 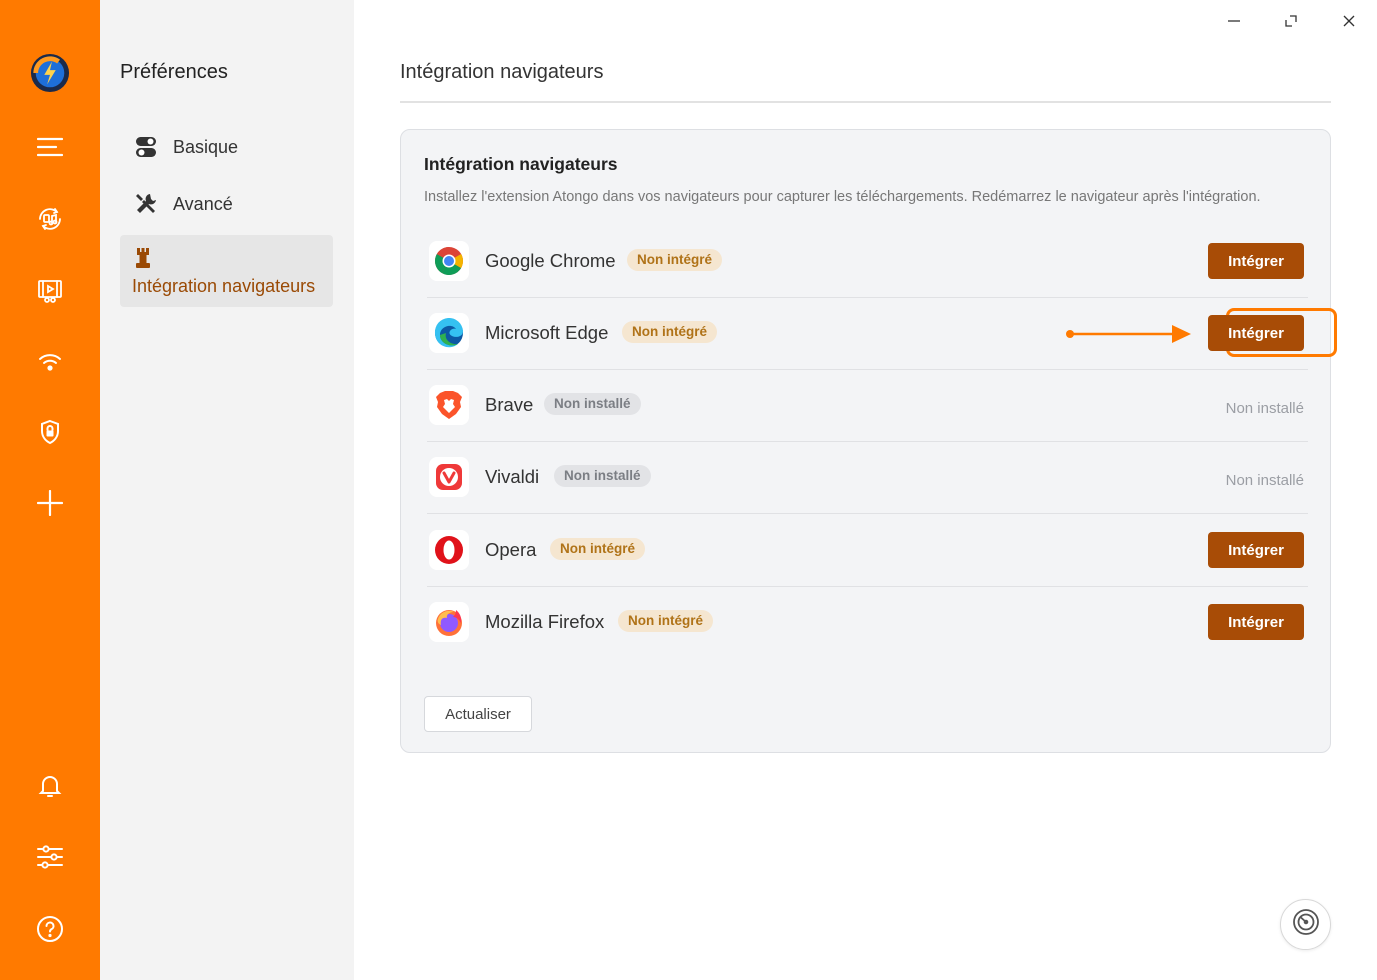 I want to click on video-convert-icon, so click(x=50, y=290).